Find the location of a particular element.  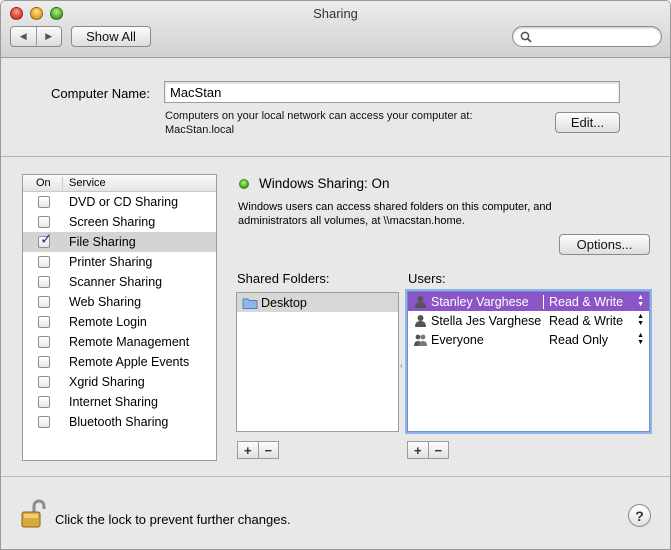

service-row: Bluetooth Sharing is located at coordinates (119, 422).